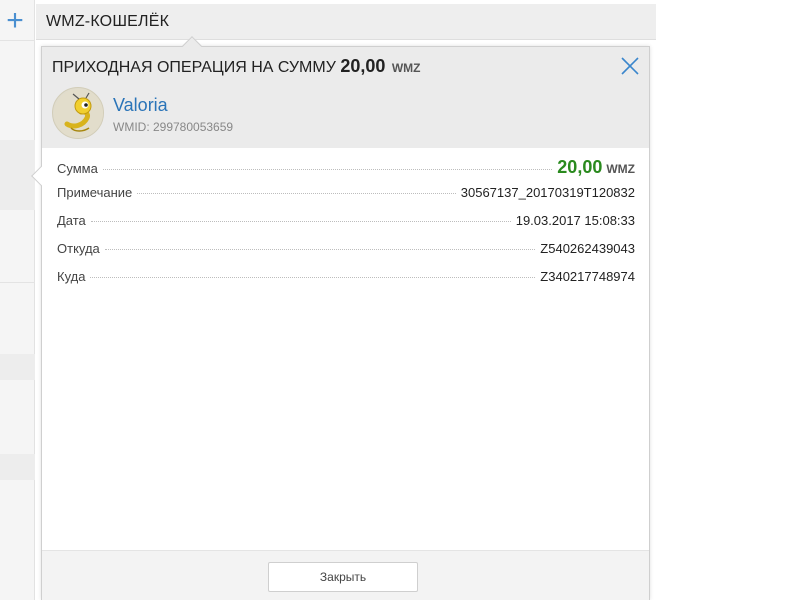 This screenshot has width=800, height=600. Describe the element at coordinates (346, 22) in the screenshot. I see `wallet-header: WMZ-КОШЕЛЁК` at that location.